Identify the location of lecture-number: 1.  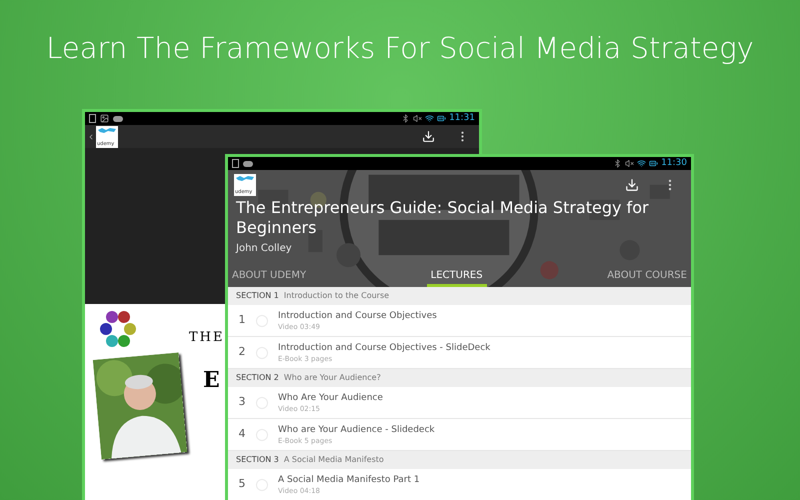
(242, 320).